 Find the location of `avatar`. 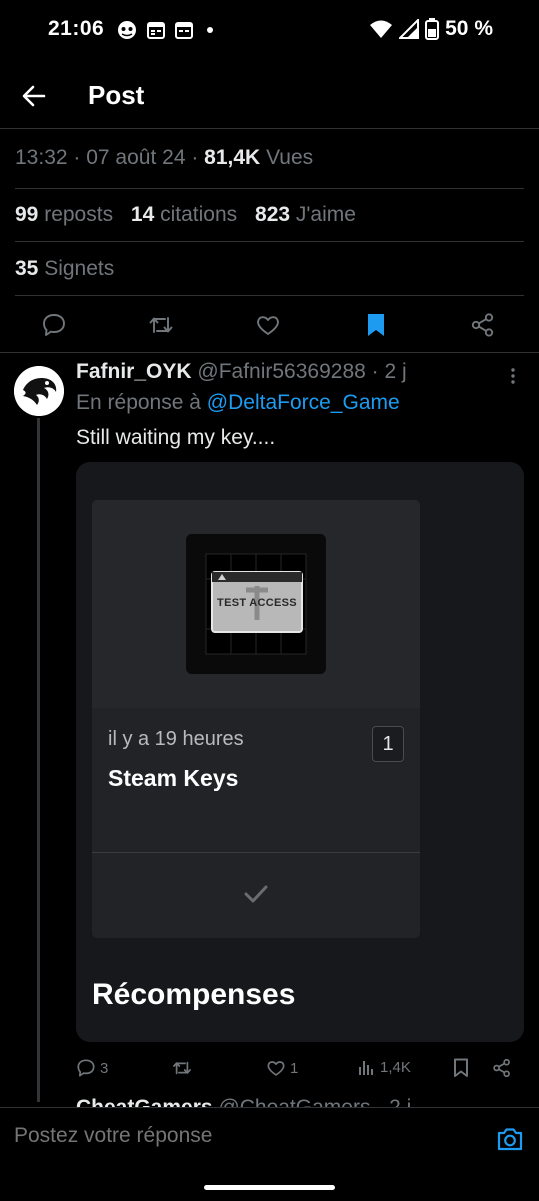

avatar is located at coordinates (39, 391).